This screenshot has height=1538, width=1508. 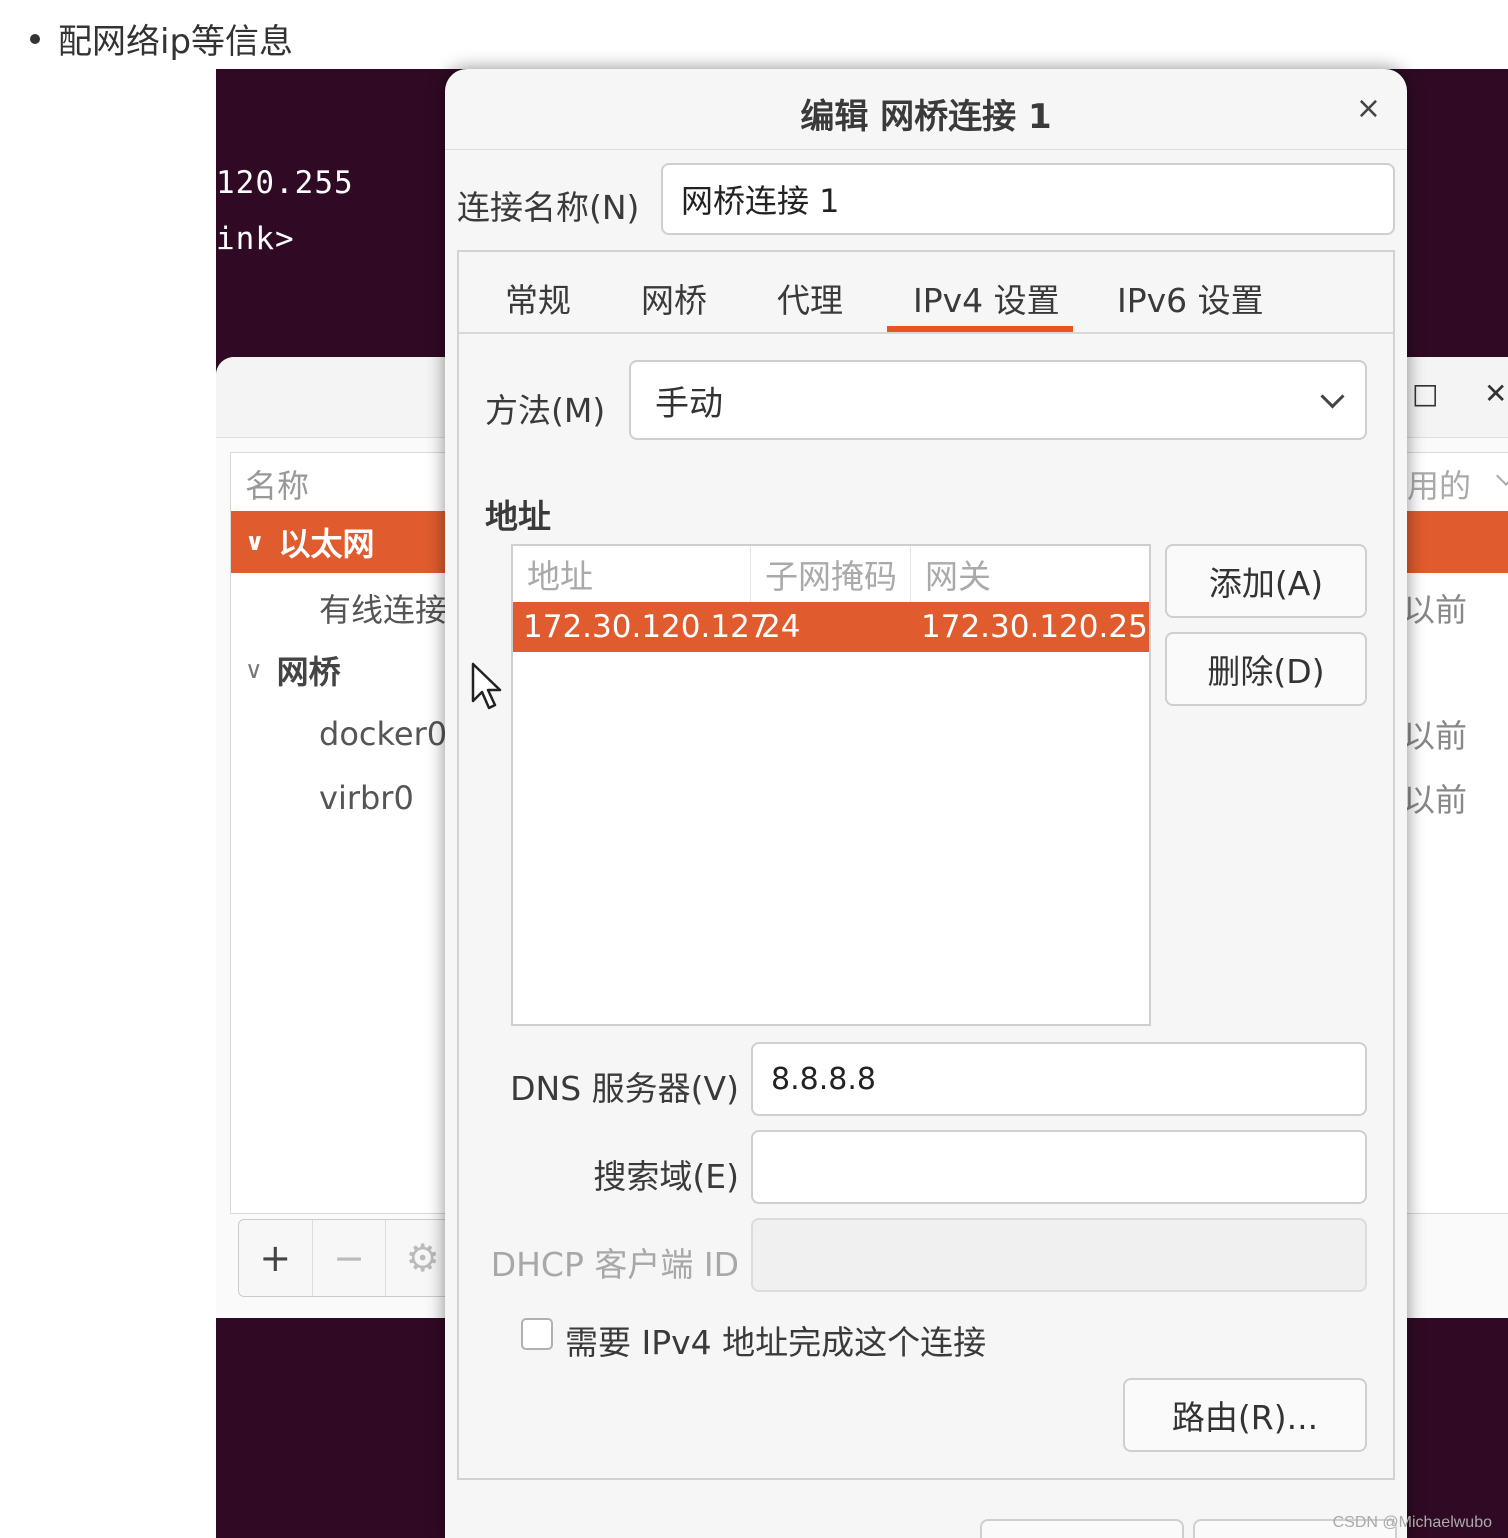 I want to click on connection-name: docker0, so click(x=383, y=734).